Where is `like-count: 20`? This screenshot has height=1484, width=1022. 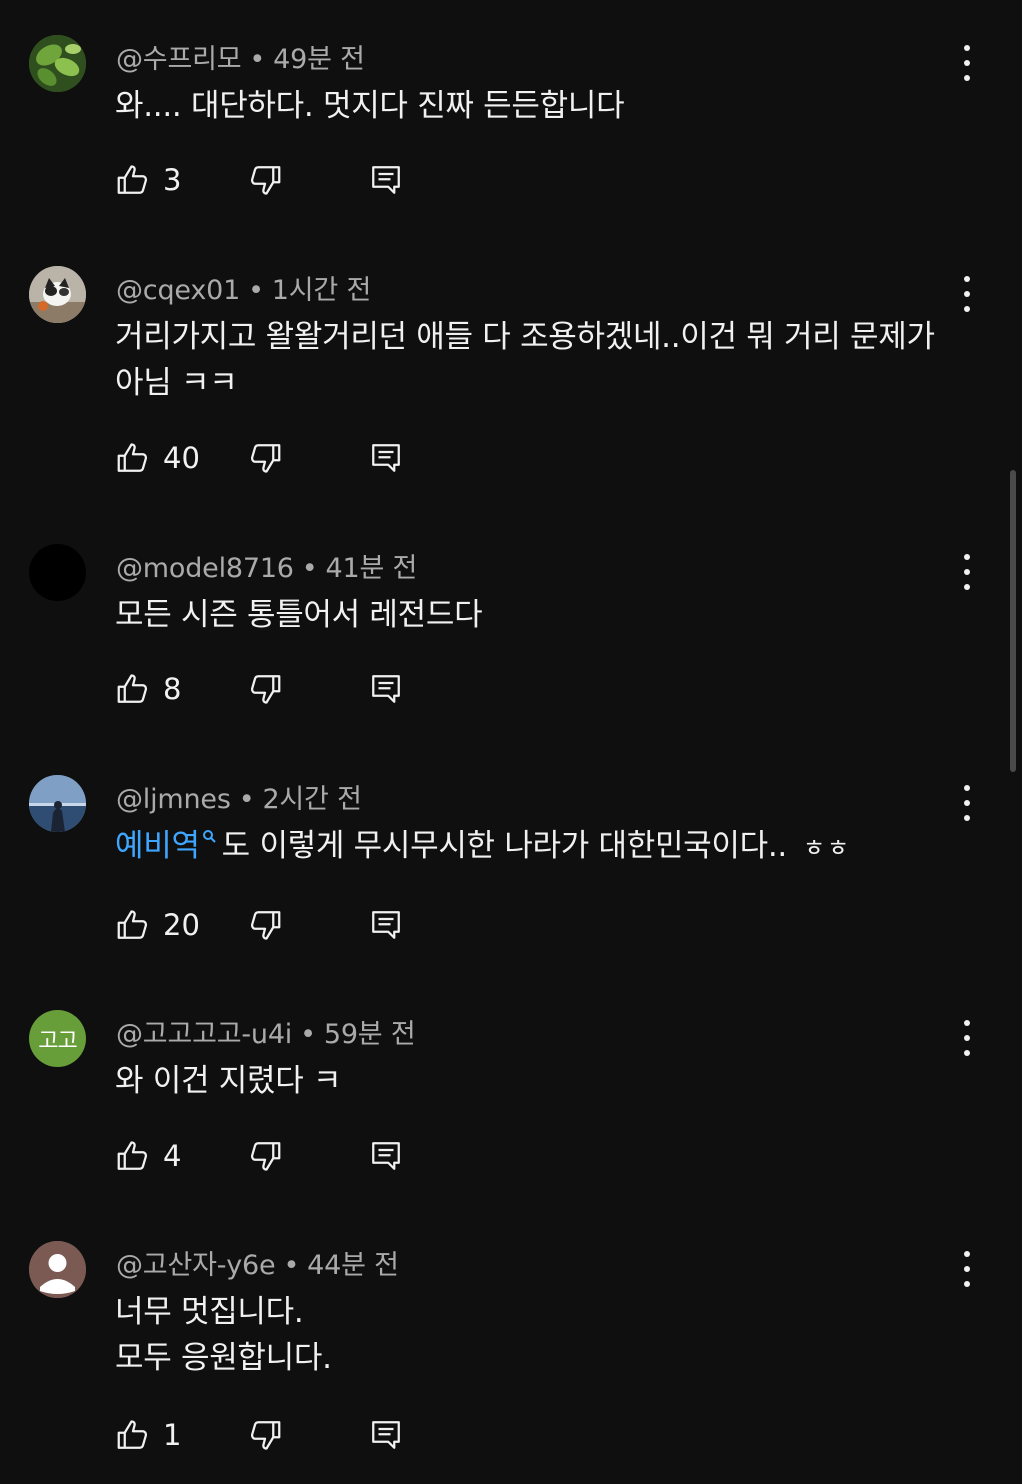
like-count: 20 is located at coordinates (181, 925).